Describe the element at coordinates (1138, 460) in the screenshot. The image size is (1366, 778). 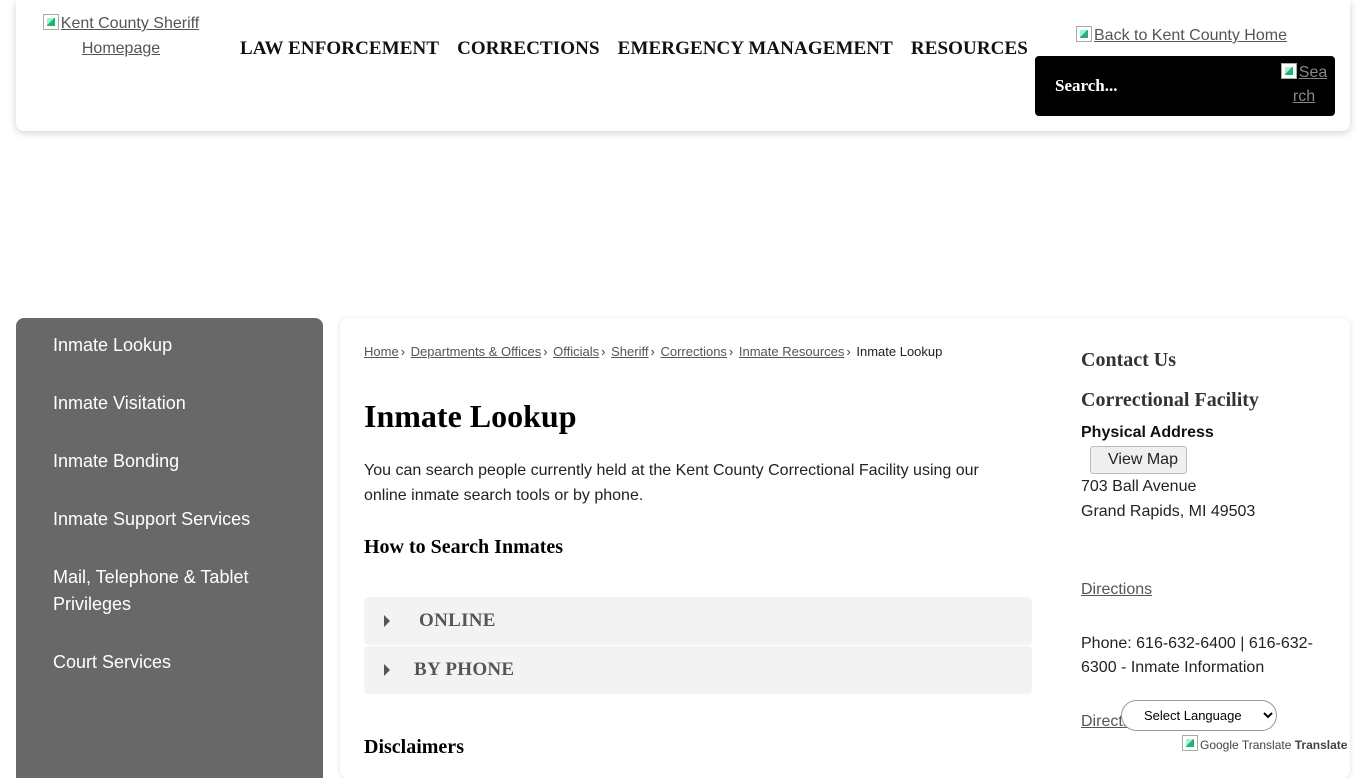
I see `view-map-button: View Map` at that location.